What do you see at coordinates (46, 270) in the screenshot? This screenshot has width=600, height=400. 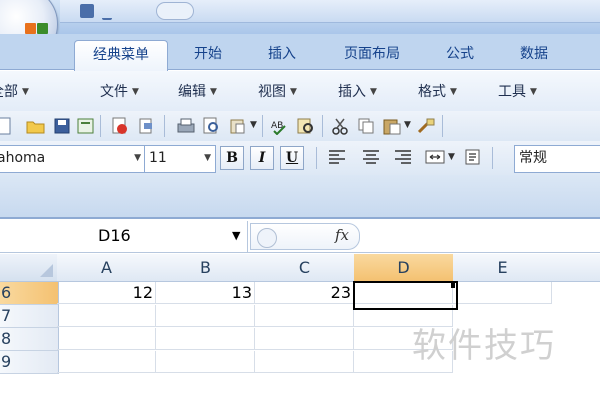 I see `select-all-icon` at bounding box center [46, 270].